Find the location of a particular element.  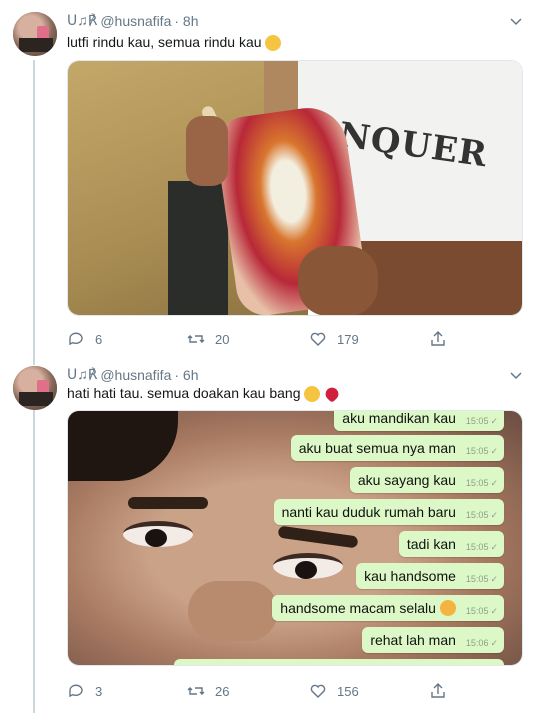

like-count: 179 is located at coordinates (348, 339).